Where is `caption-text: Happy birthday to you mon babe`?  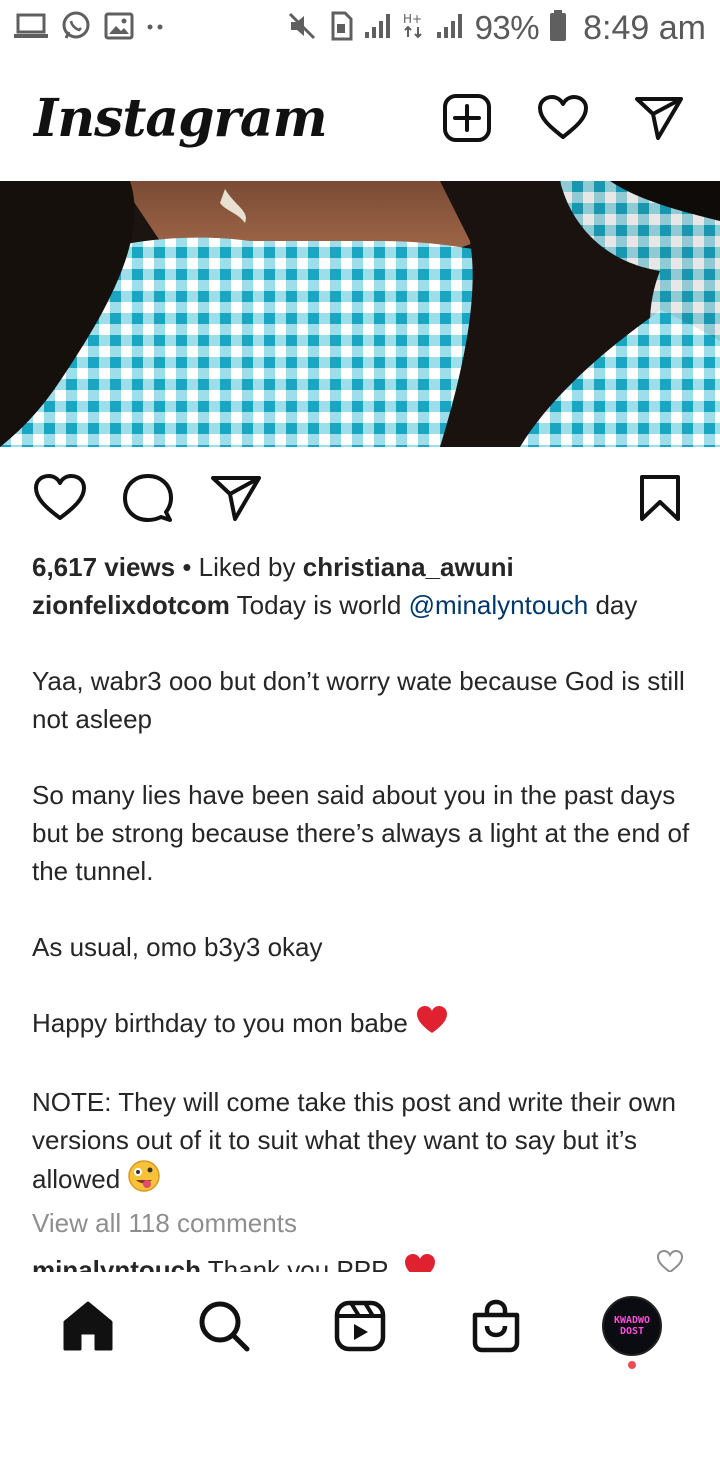 caption-text: Happy birthday to you mon babe is located at coordinates (220, 1023).